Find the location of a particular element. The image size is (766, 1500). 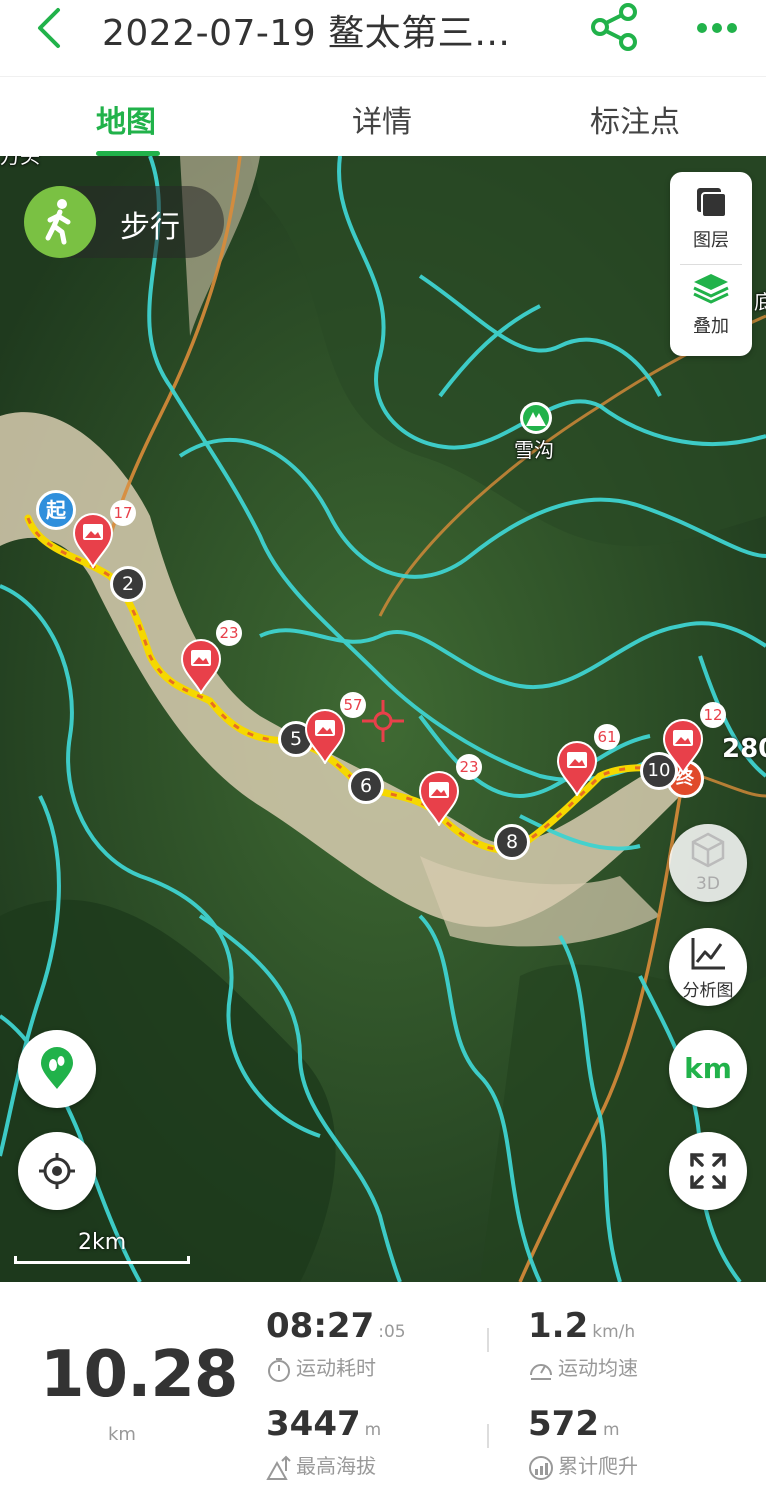

km-marker: 2 is located at coordinates (128, 584).